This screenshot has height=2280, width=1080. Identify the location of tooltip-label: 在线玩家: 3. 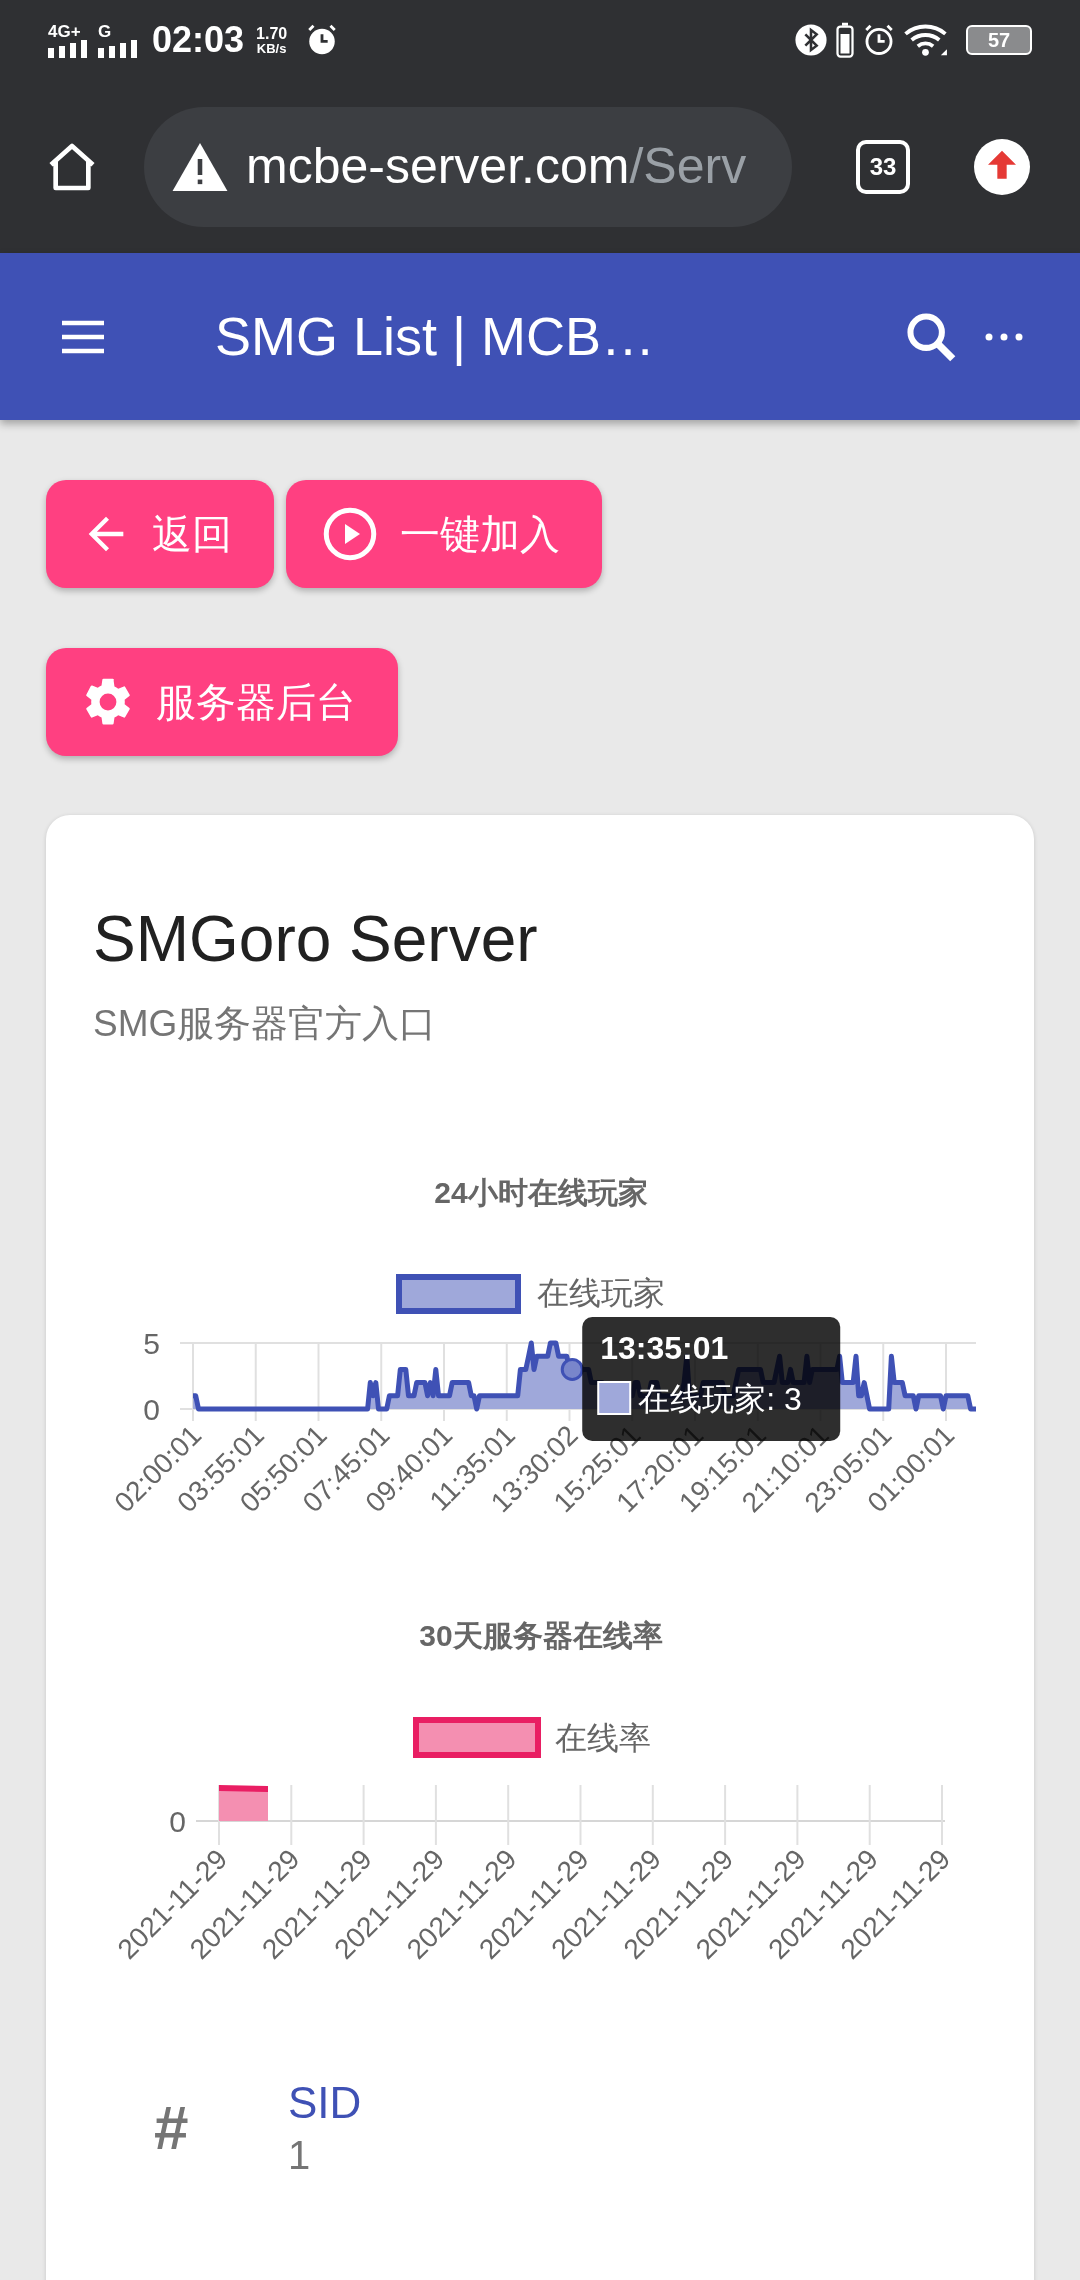
(720, 1399).